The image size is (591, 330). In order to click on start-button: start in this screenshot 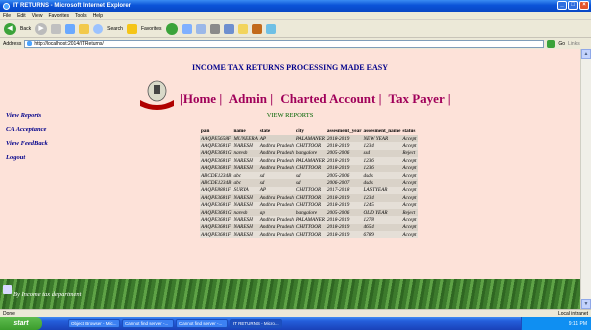, I will do `click(21, 323)`.